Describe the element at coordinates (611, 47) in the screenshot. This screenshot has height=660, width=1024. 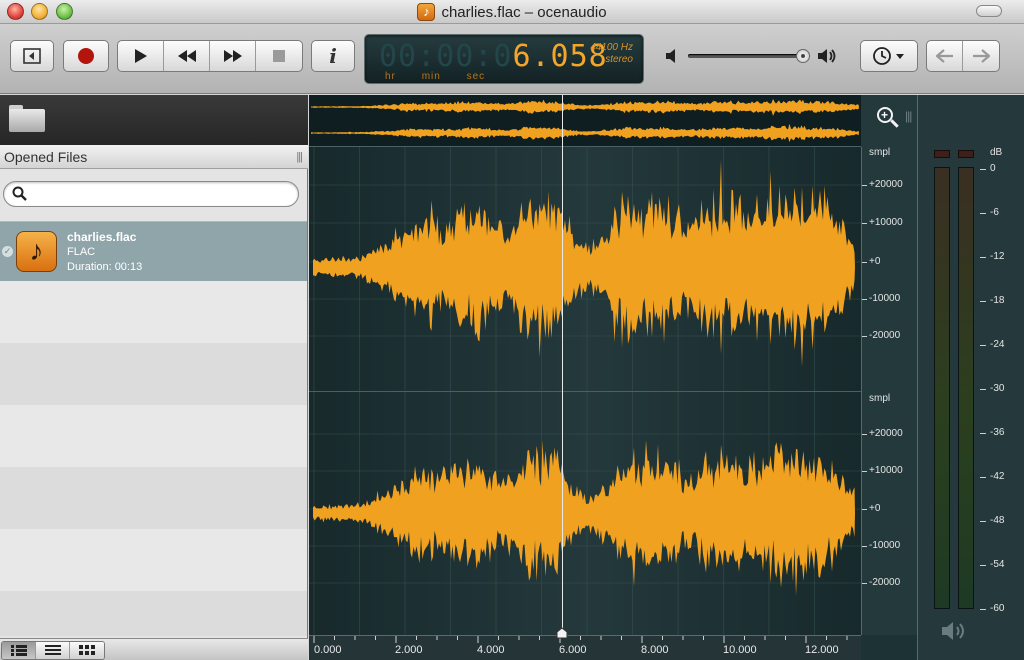
I see `sample-rate: 44100 Hz` at that location.